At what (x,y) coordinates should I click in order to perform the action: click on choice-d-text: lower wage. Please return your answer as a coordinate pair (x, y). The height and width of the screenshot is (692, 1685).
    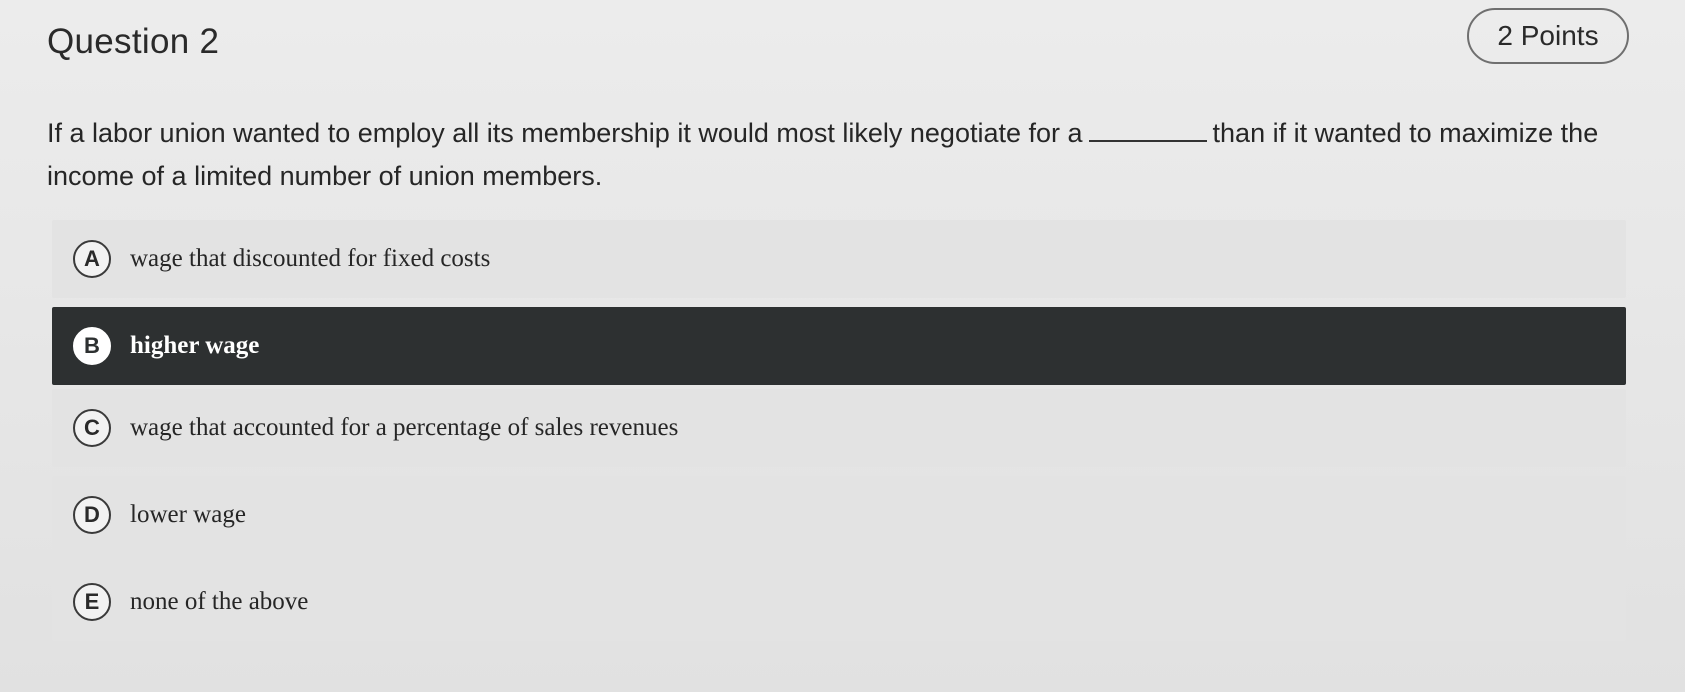
    Looking at the image, I should click on (188, 514).